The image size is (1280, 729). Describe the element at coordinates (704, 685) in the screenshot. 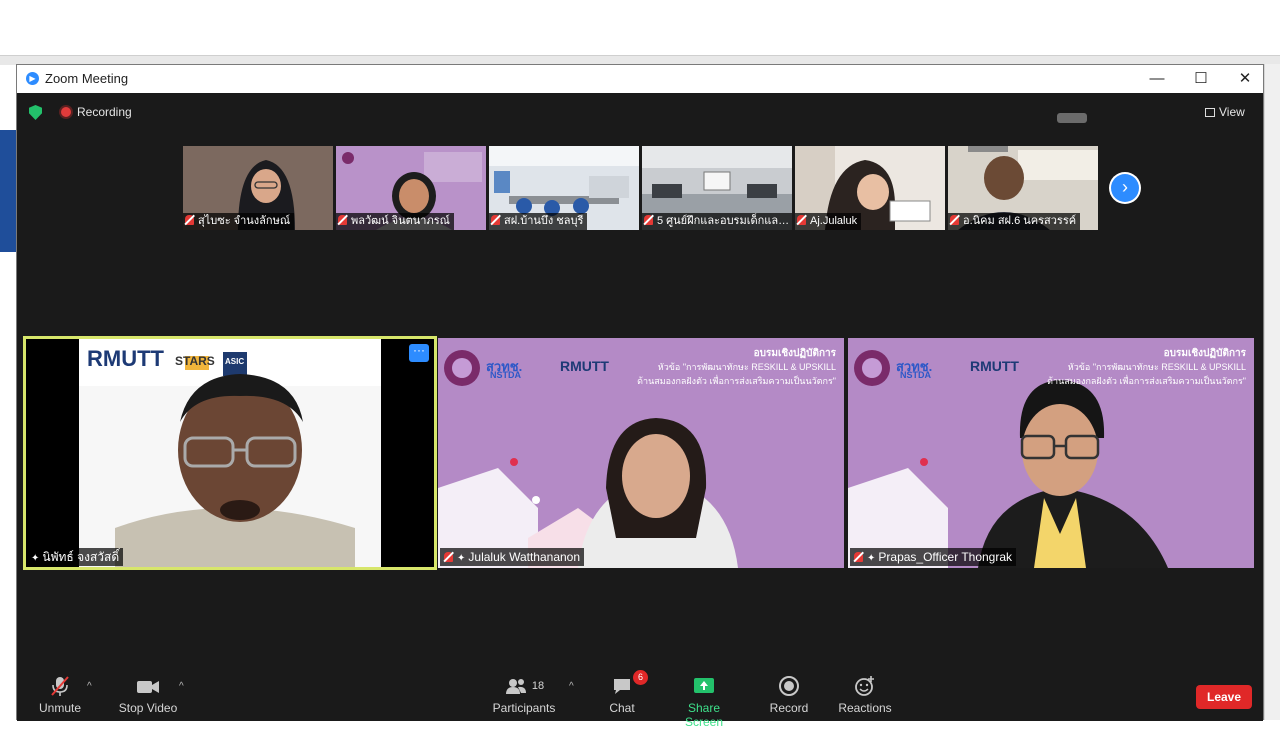

I see `share-screen-icon` at that location.